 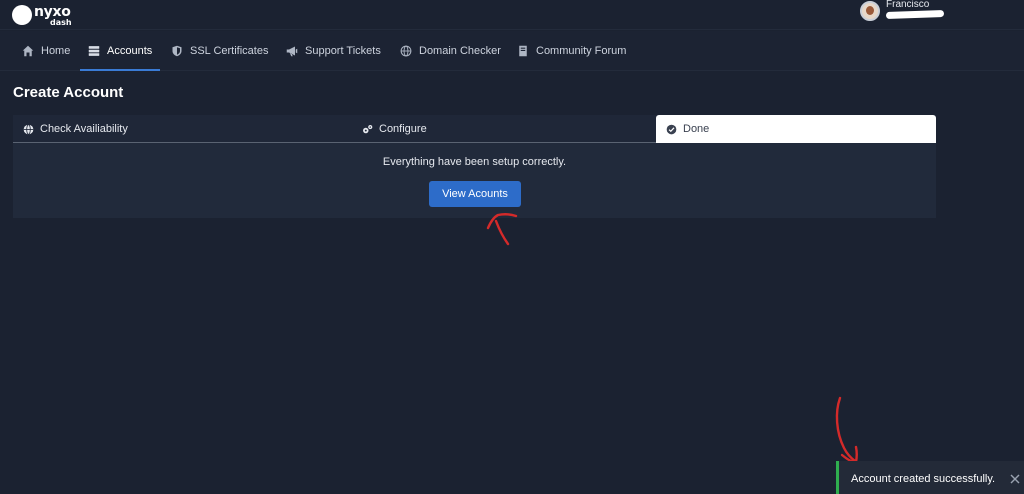 What do you see at coordinates (177, 51) in the screenshot?
I see `shield-icon` at bounding box center [177, 51].